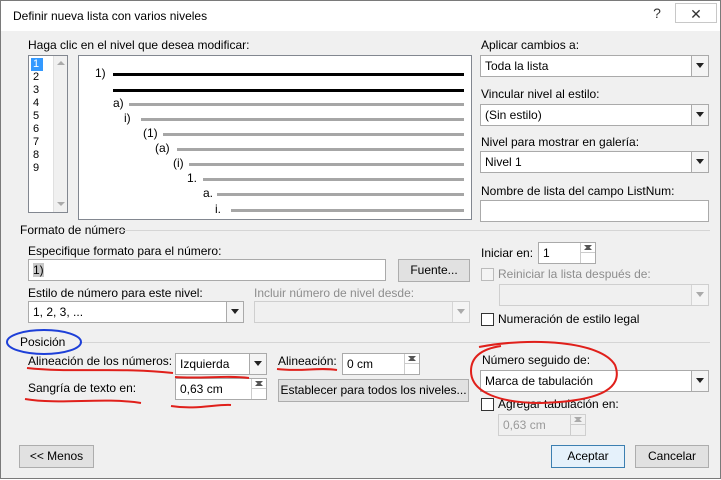  What do you see at coordinates (36, 129) in the screenshot?
I see `level-item-6: 6` at bounding box center [36, 129].